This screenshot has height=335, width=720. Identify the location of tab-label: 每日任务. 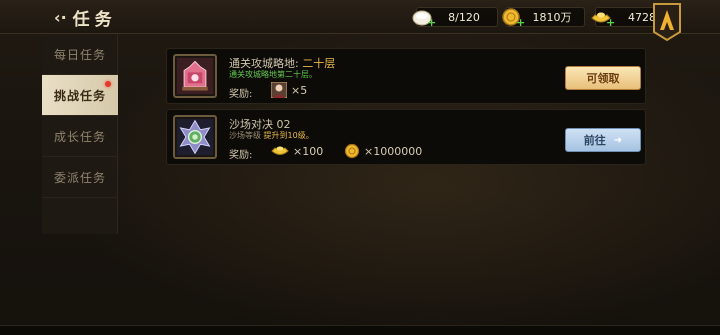
(79, 54).